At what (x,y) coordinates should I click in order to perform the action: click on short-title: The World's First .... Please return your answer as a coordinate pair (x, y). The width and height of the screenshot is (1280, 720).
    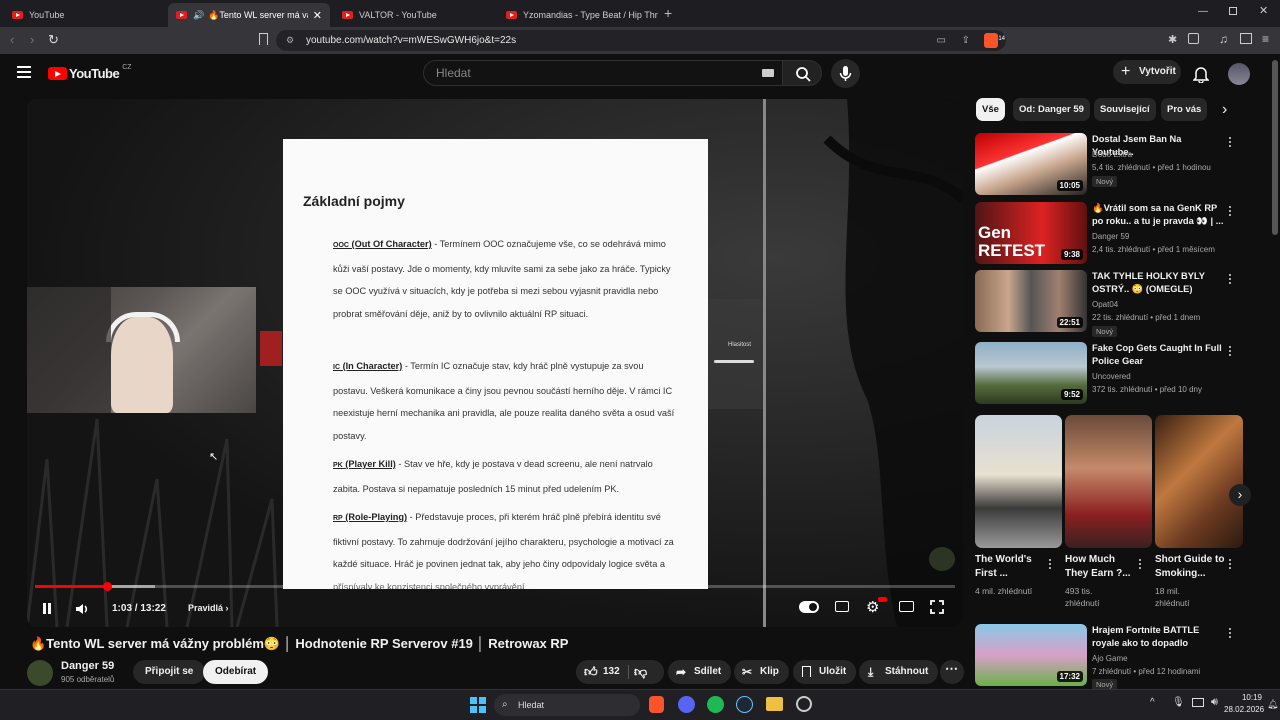
    Looking at the image, I should click on (1010, 567).